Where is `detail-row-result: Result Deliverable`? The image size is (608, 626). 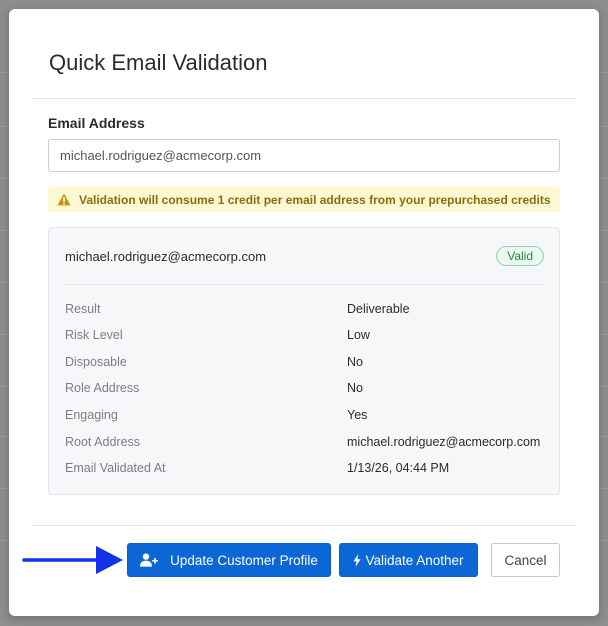 detail-row-result: Result Deliverable is located at coordinates (304, 310).